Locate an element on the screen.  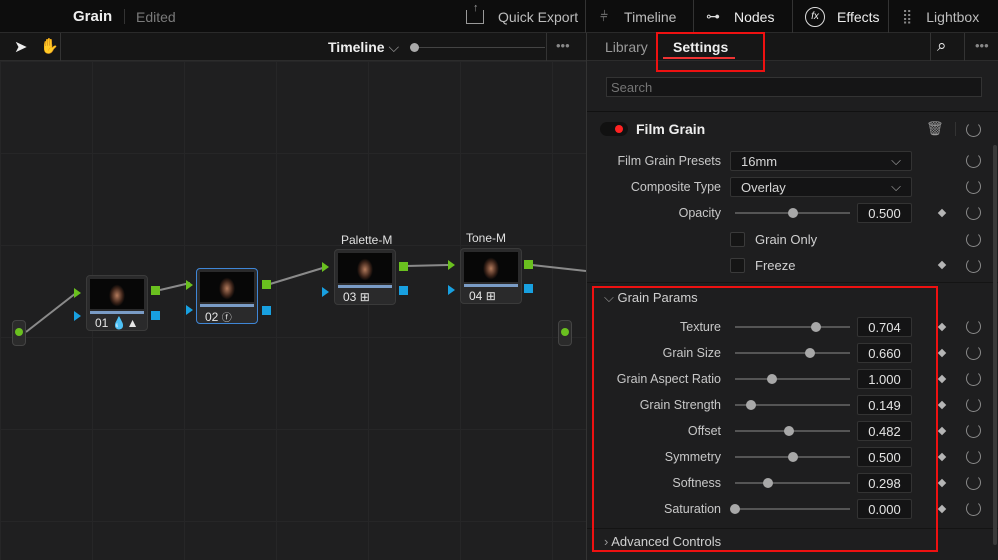
timeline-label: Timeline is located at coordinates (650, 16).